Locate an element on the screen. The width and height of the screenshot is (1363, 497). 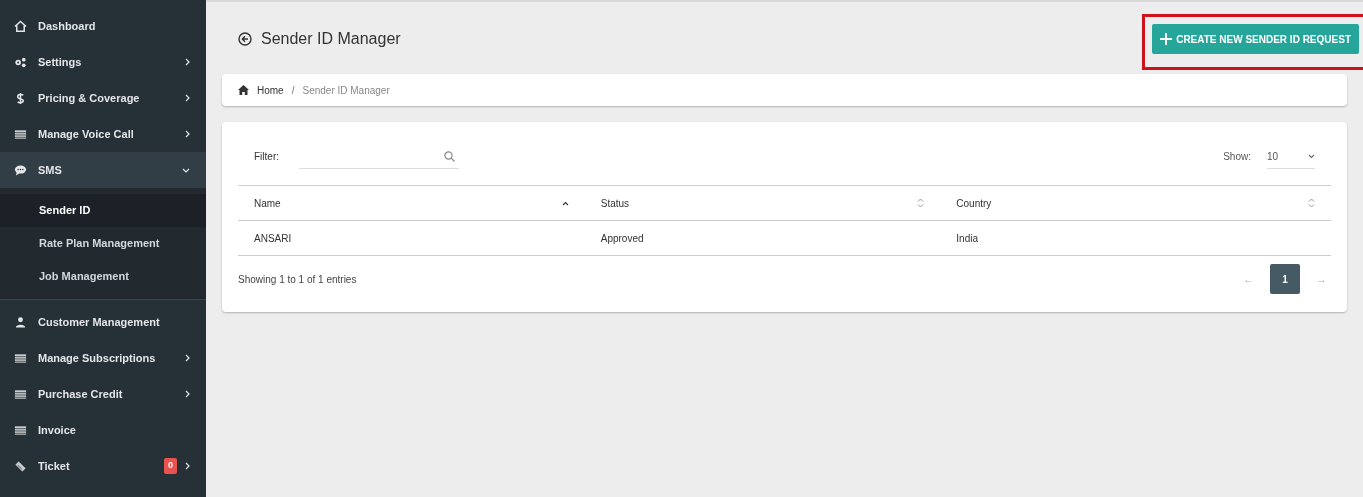
table-cell: Approved is located at coordinates (622, 238).